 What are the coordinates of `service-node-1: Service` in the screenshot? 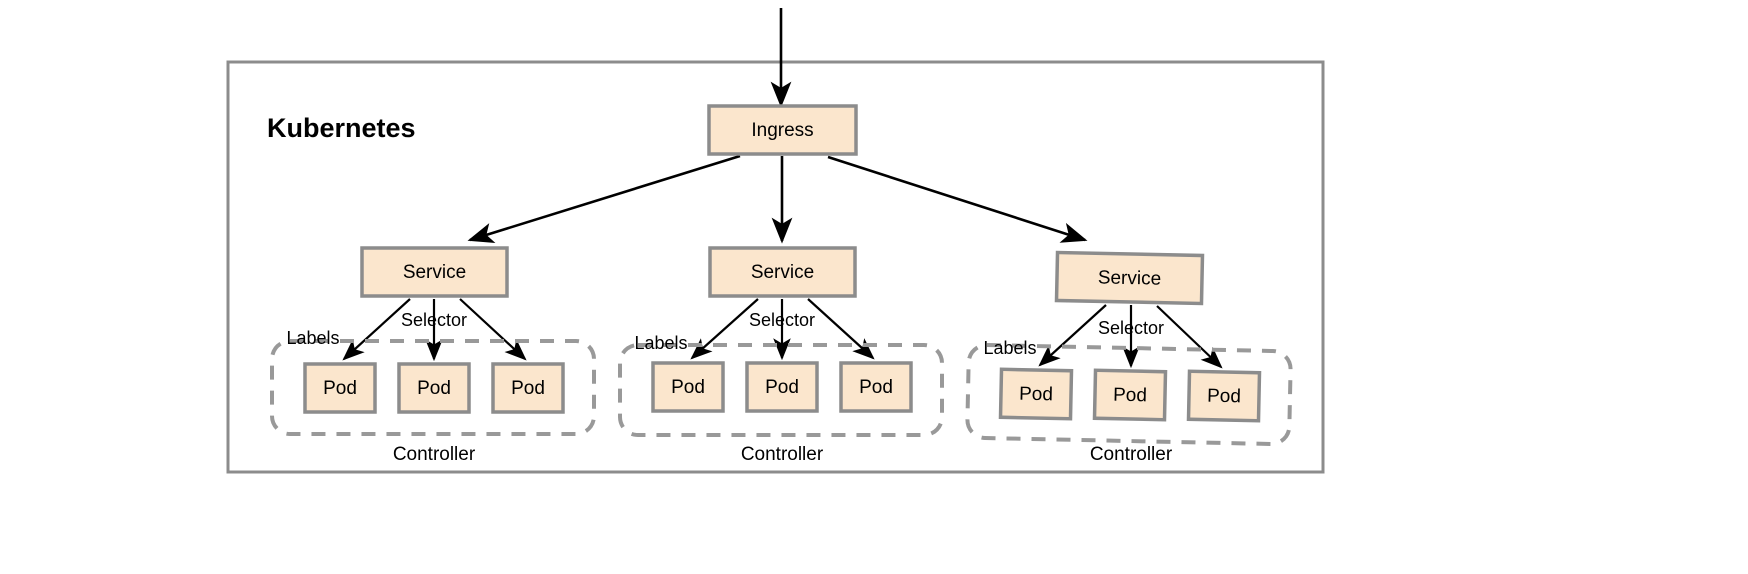 It's located at (434, 272).